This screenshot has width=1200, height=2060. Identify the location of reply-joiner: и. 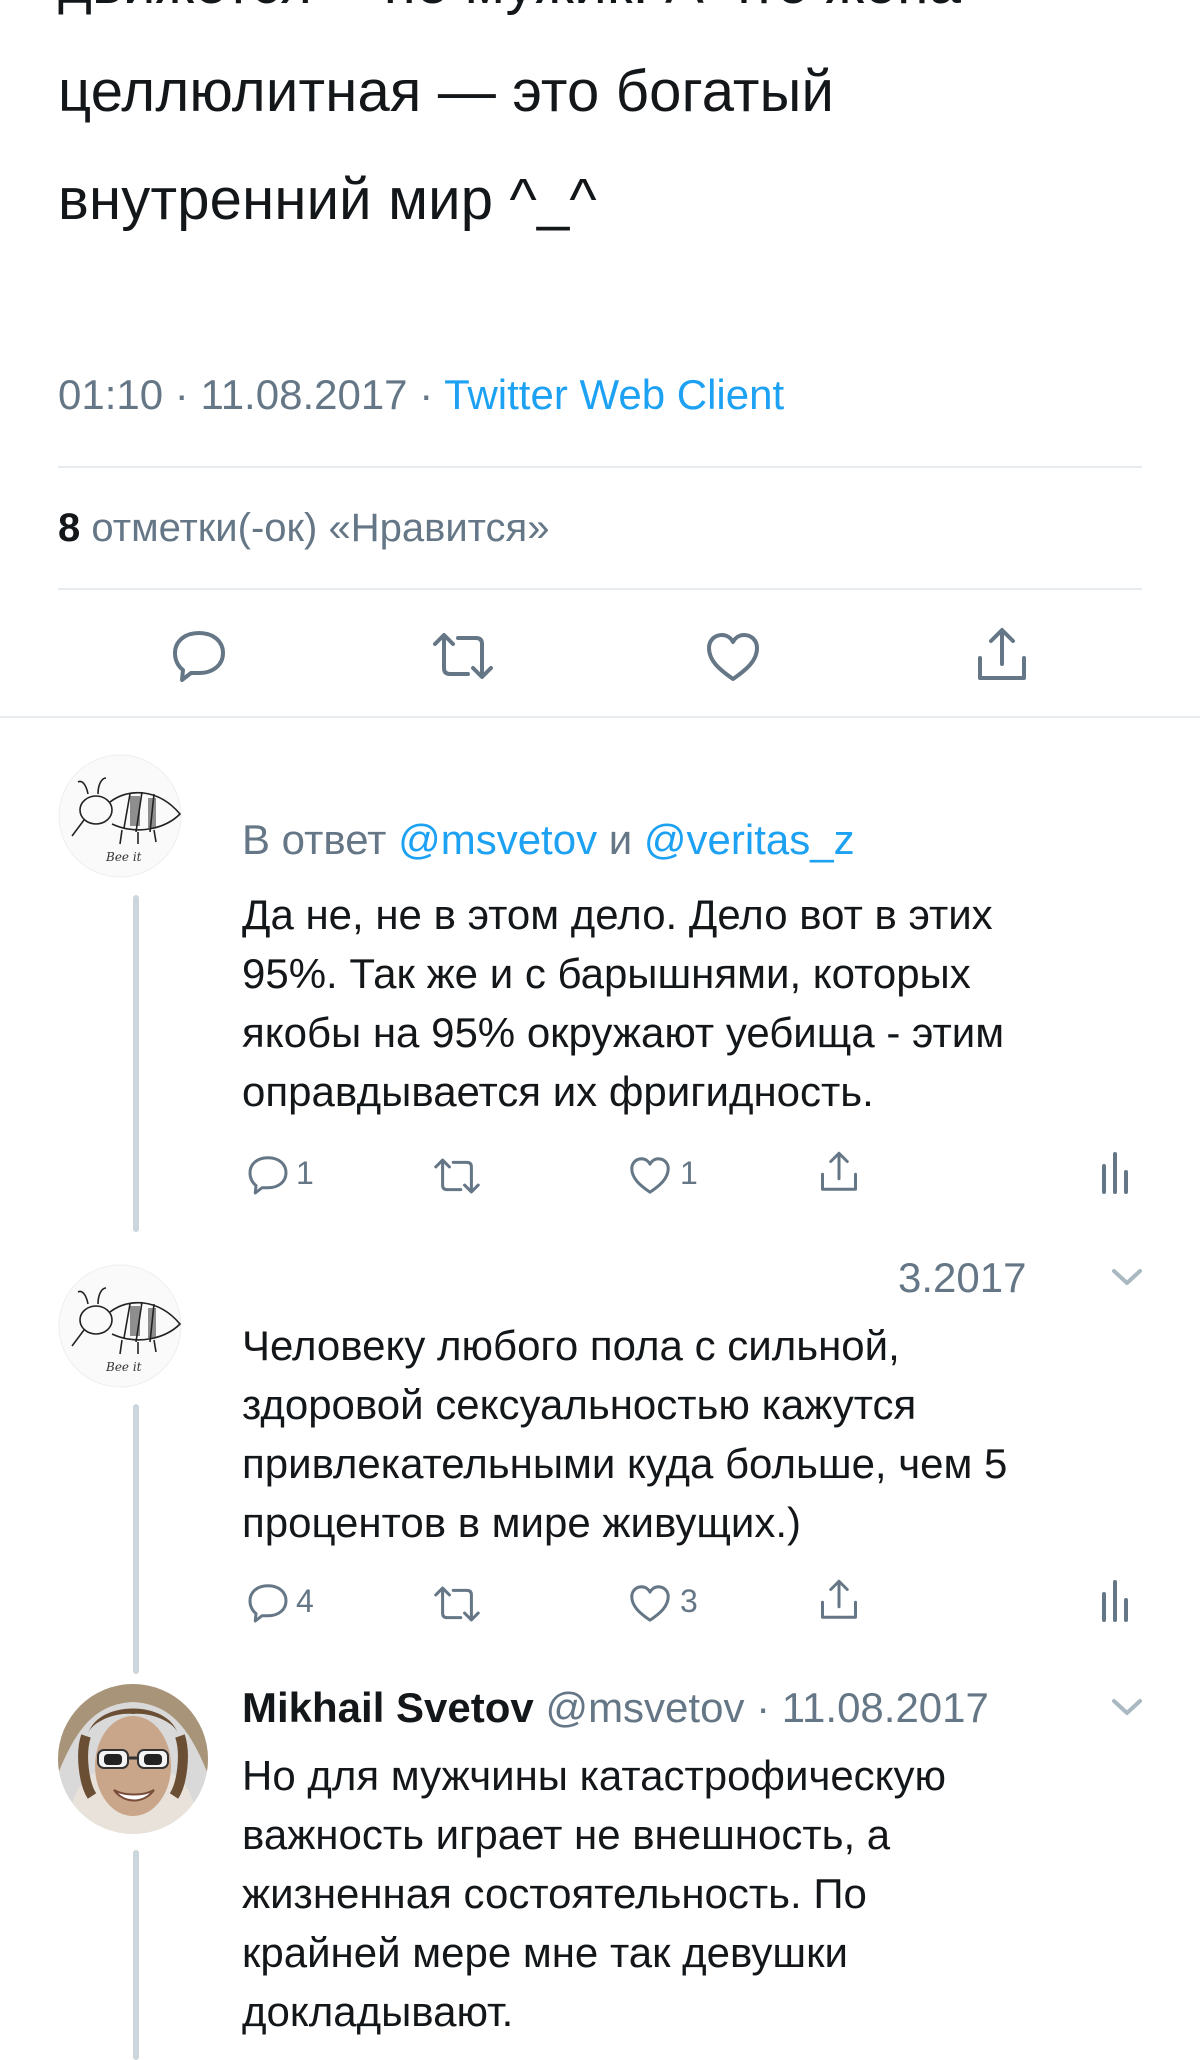
(620, 839).